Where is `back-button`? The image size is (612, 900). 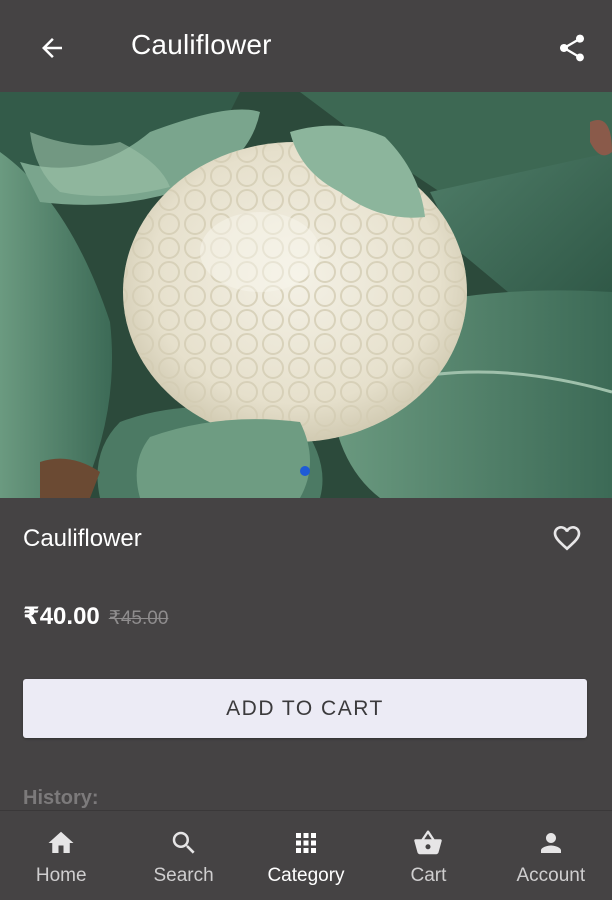 back-button is located at coordinates (52, 48).